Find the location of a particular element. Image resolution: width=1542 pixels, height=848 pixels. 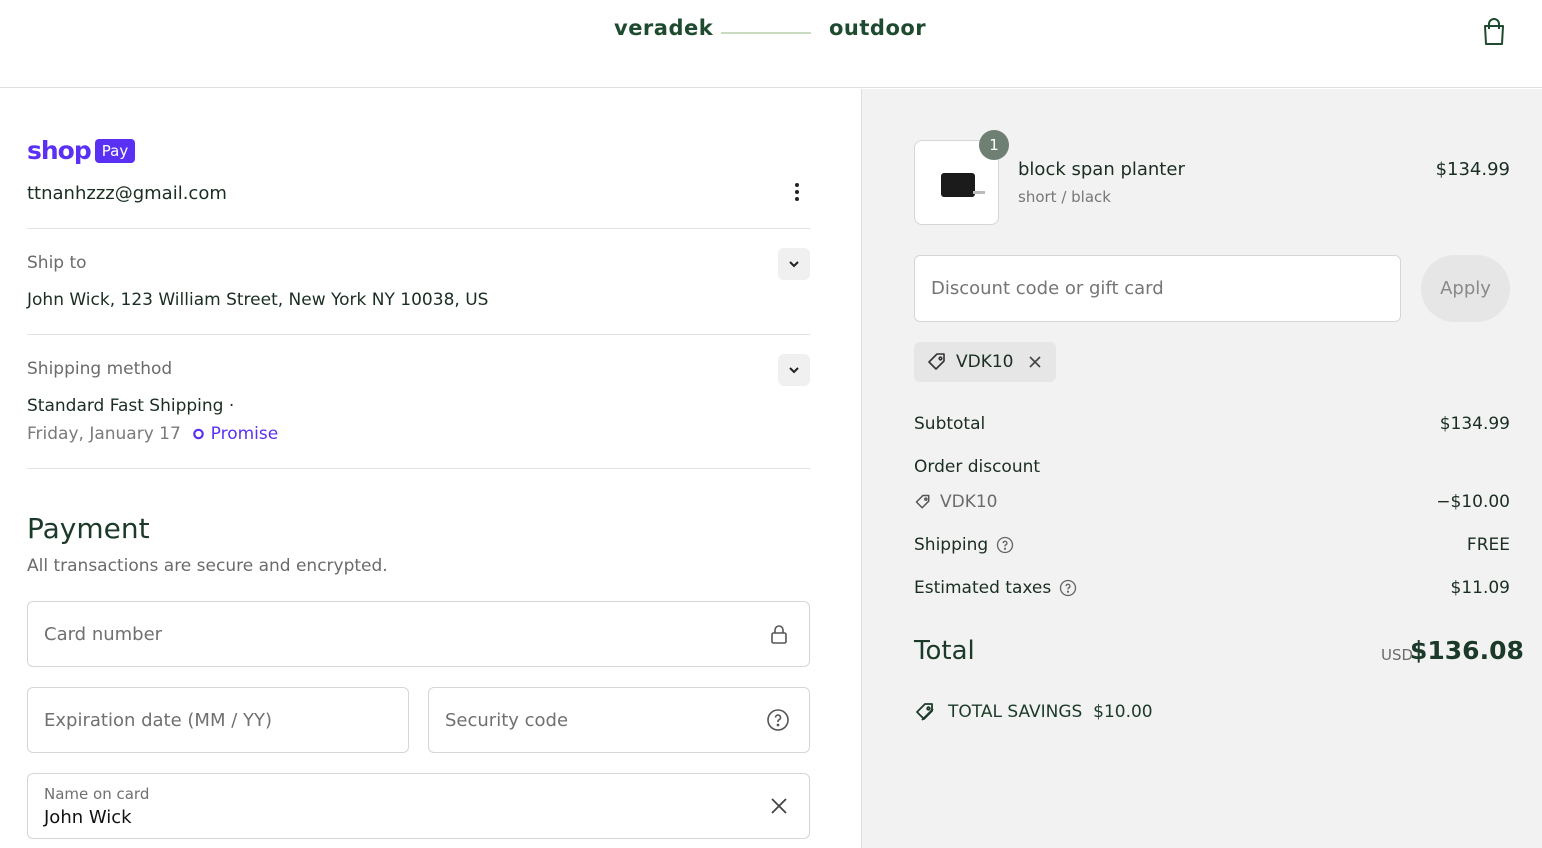

security-code-input: Security code is located at coordinates (619, 720).